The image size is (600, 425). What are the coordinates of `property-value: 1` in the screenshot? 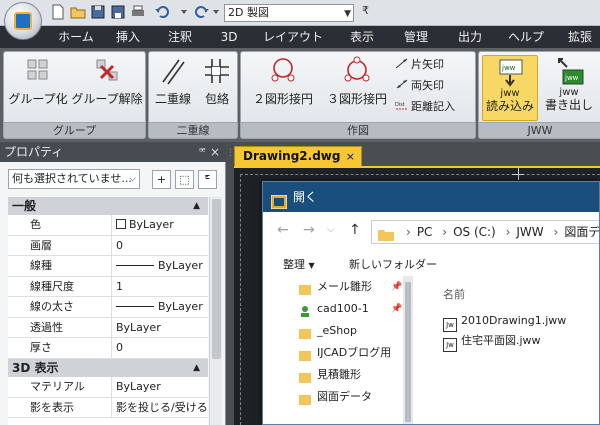 It's located at (160, 287).